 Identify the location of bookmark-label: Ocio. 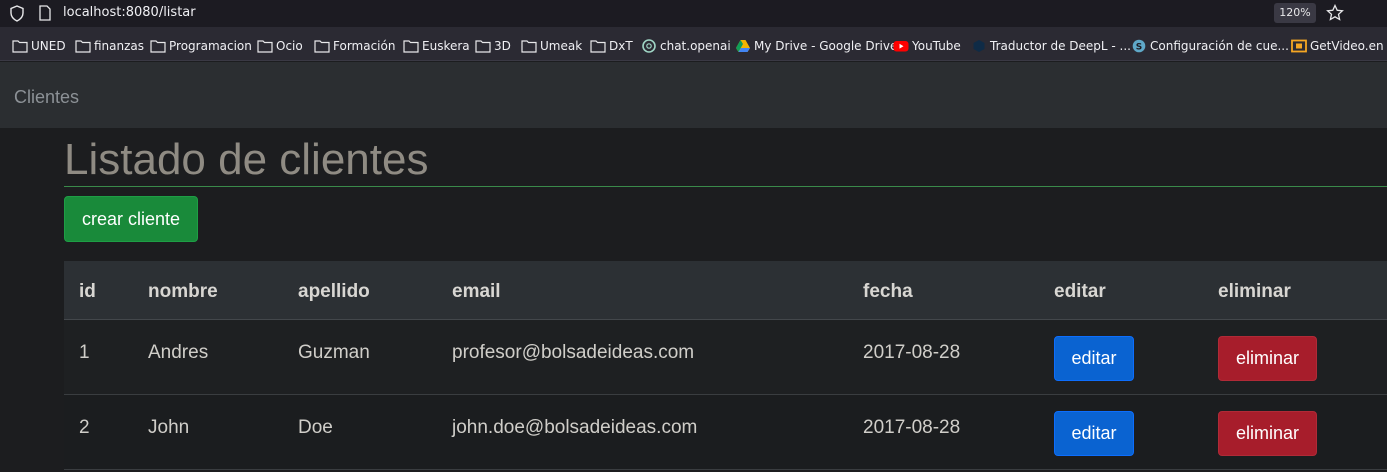
(289, 46).